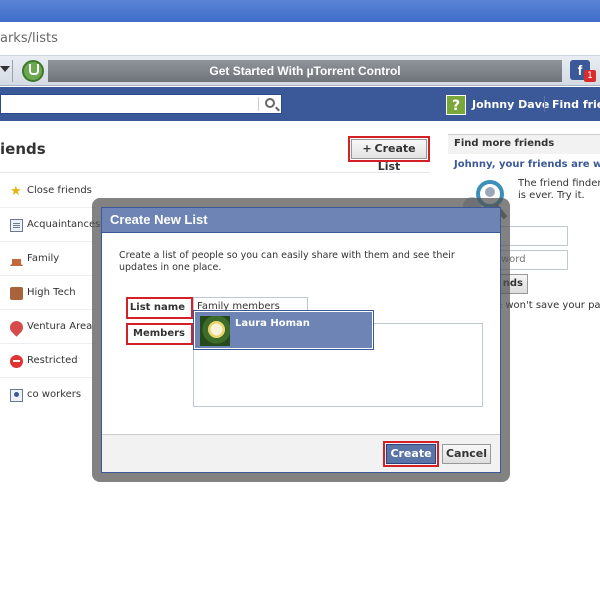  I want to click on utorrent-logo-icon, so click(33, 71).